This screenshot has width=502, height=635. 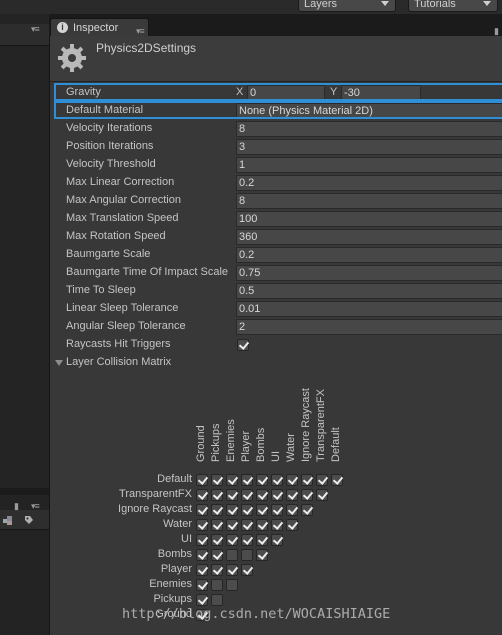 What do you see at coordinates (16, 506) in the screenshot?
I see `lock-icon: ▮` at bounding box center [16, 506].